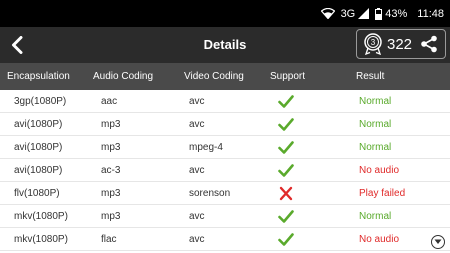 This screenshot has width=450, height=253. I want to click on battery-indicator: 43%, so click(391, 13).